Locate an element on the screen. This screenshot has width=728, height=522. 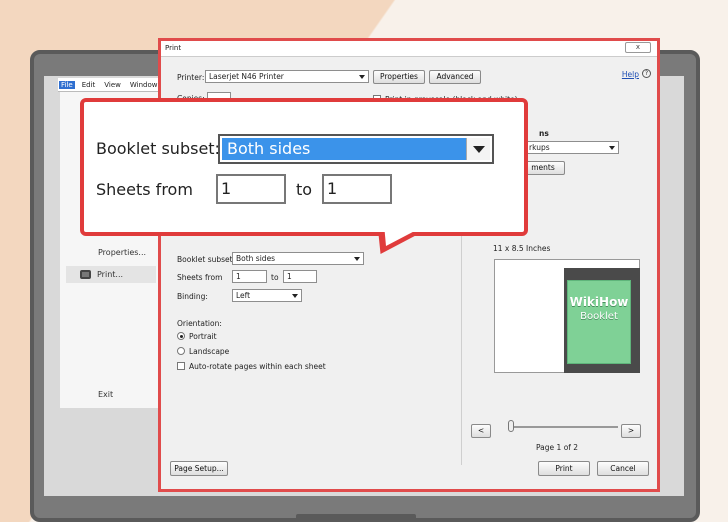
page-indicator: Page 1 of 2 is located at coordinates (557, 447).